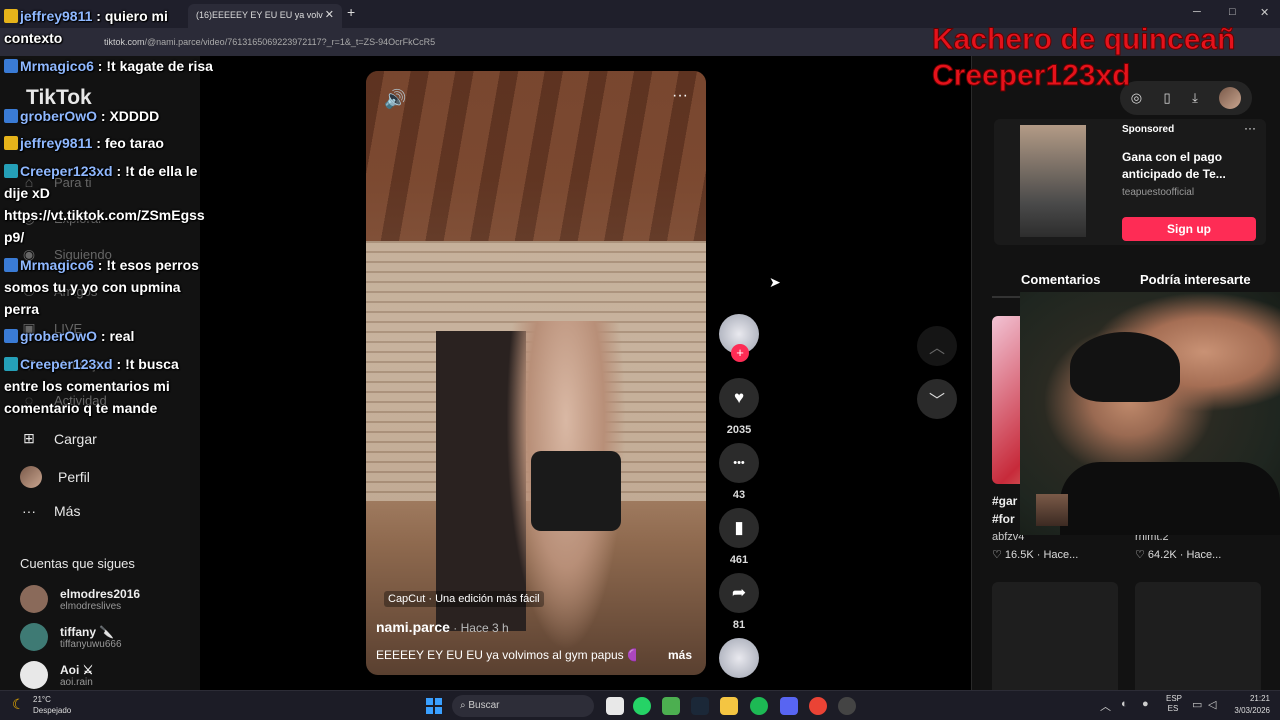 This screenshot has height=720, width=1280. What do you see at coordinates (434, 706) in the screenshot?
I see `start-icon` at bounding box center [434, 706].